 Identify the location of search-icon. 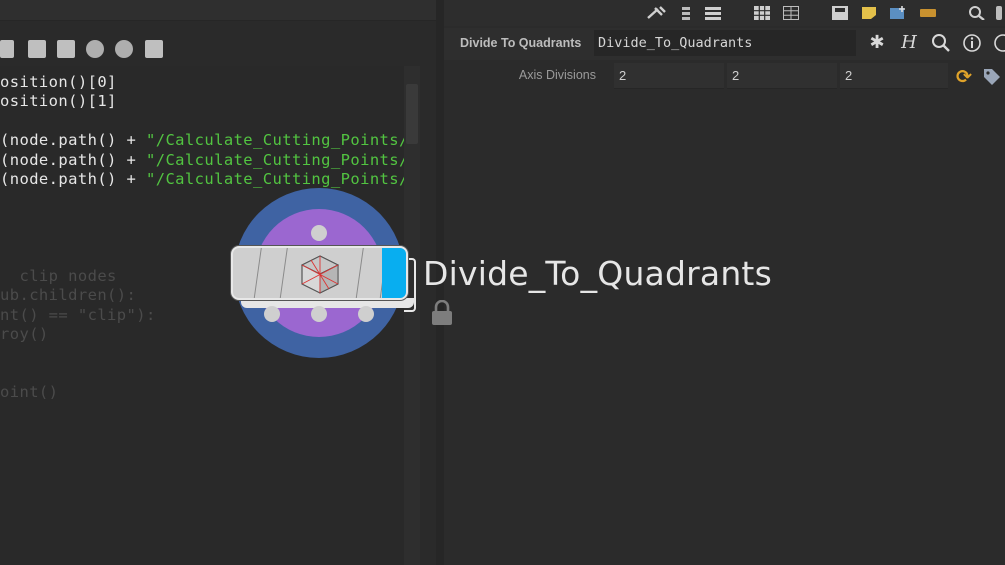
(977, 13).